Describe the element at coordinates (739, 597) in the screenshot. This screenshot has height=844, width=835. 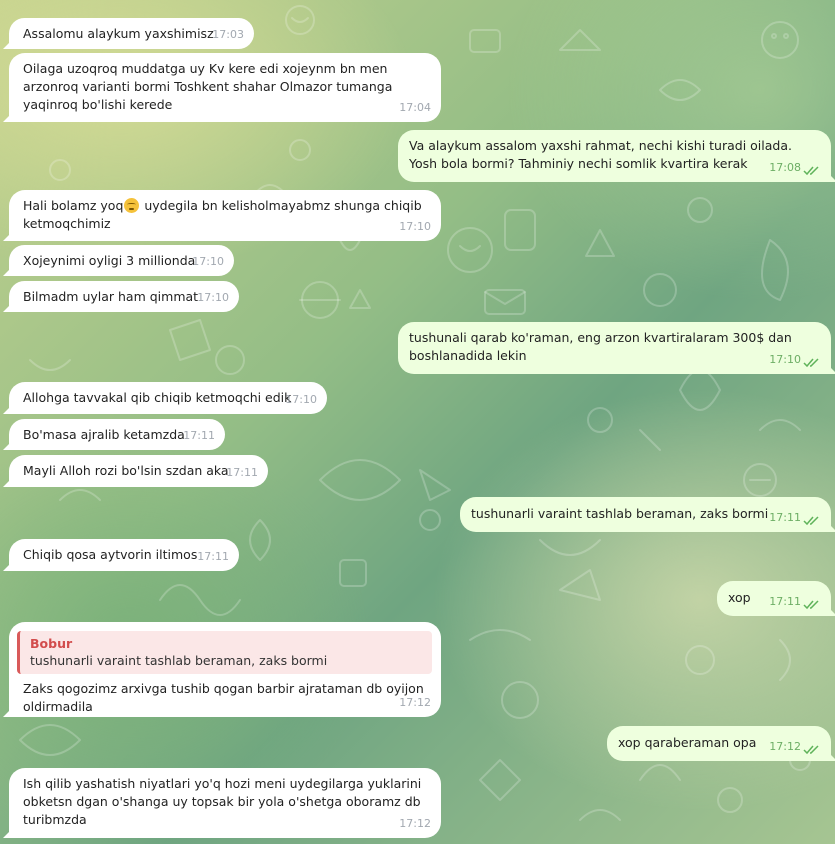
I see `message-text: xop` at that location.